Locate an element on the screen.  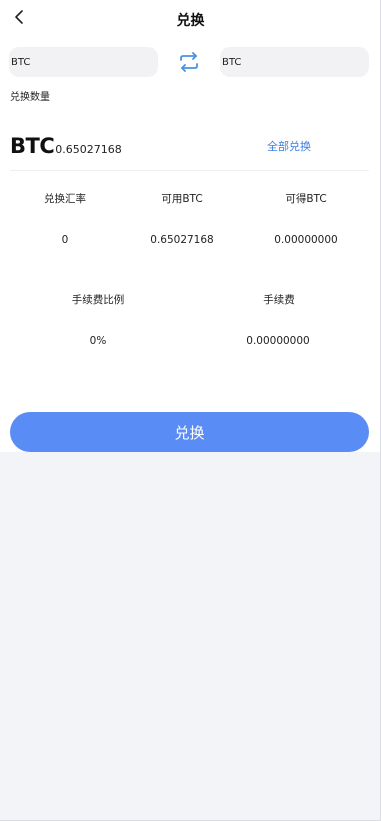
amount-field: BTC 0.65027168 is located at coordinates (66, 146).